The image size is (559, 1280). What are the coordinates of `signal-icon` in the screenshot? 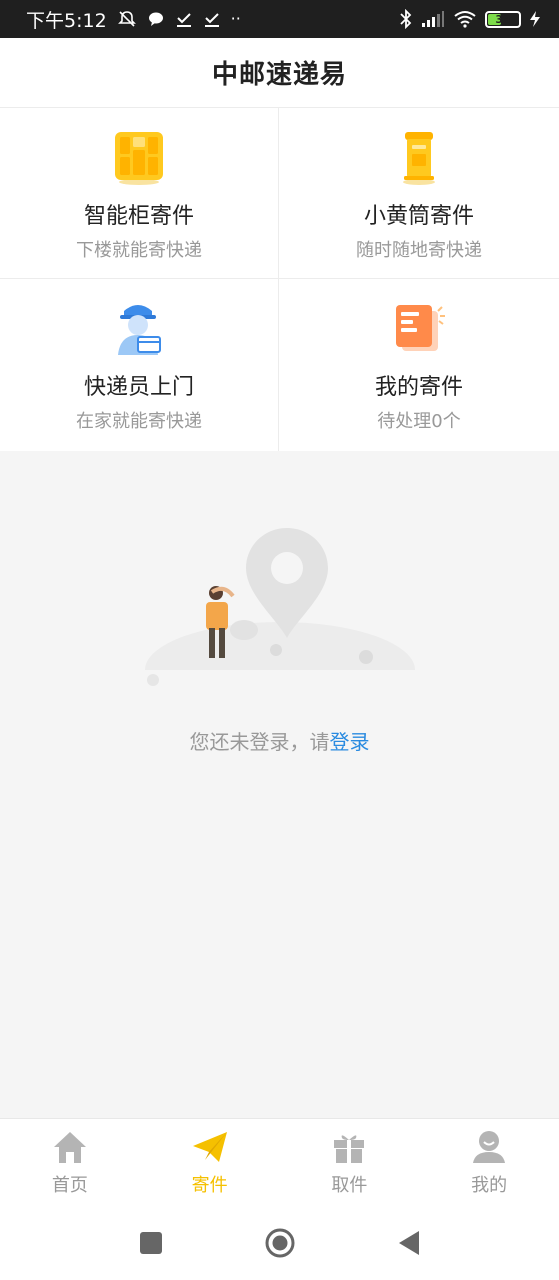 It's located at (433, 19).